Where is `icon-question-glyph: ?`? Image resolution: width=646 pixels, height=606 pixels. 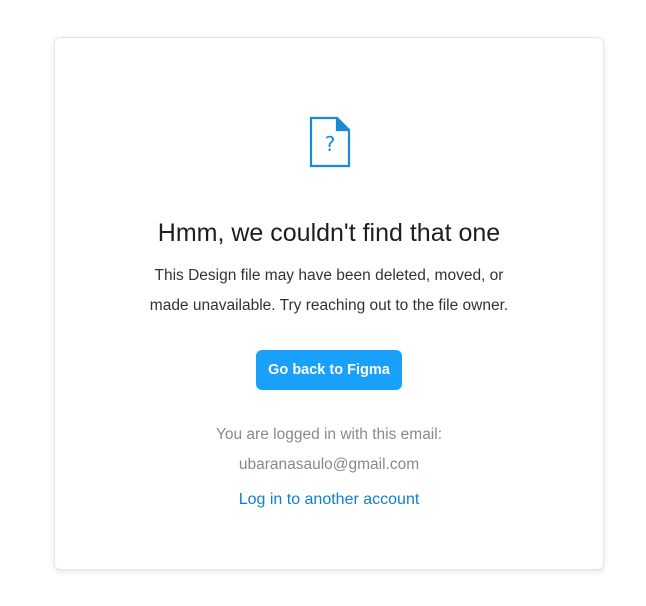
icon-question-glyph: ? is located at coordinates (330, 144).